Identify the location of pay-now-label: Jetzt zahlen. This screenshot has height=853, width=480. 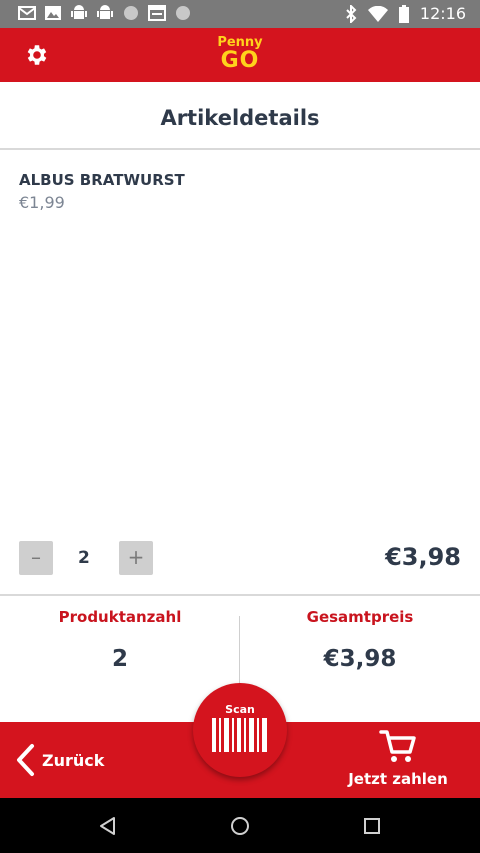
(398, 779).